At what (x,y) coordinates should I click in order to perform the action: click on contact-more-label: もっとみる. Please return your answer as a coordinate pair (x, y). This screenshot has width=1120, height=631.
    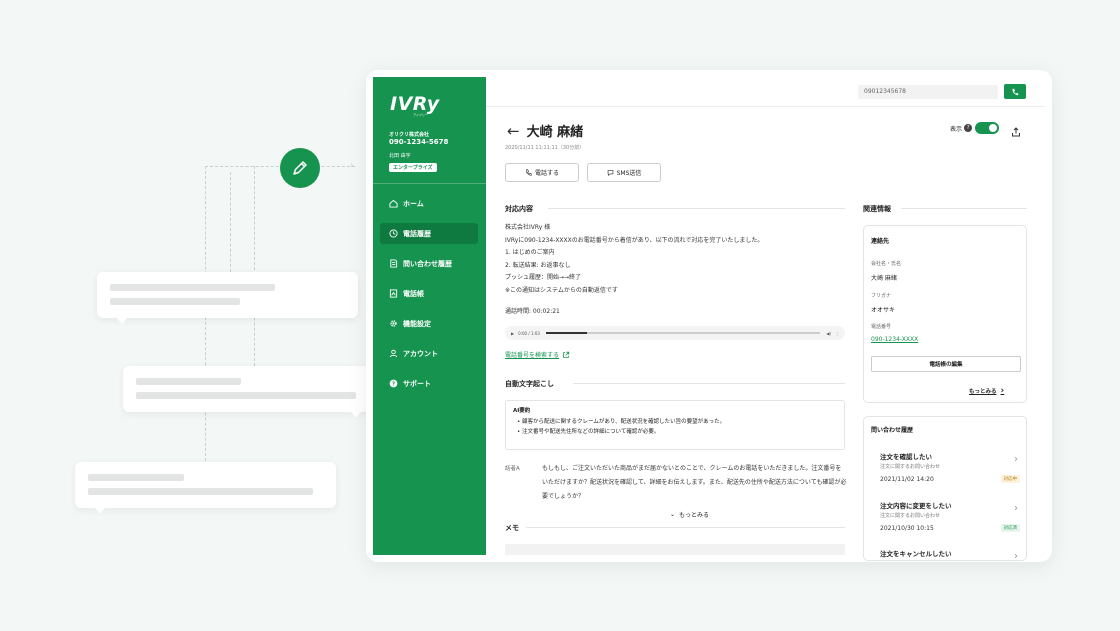
    Looking at the image, I should click on (983, 392).